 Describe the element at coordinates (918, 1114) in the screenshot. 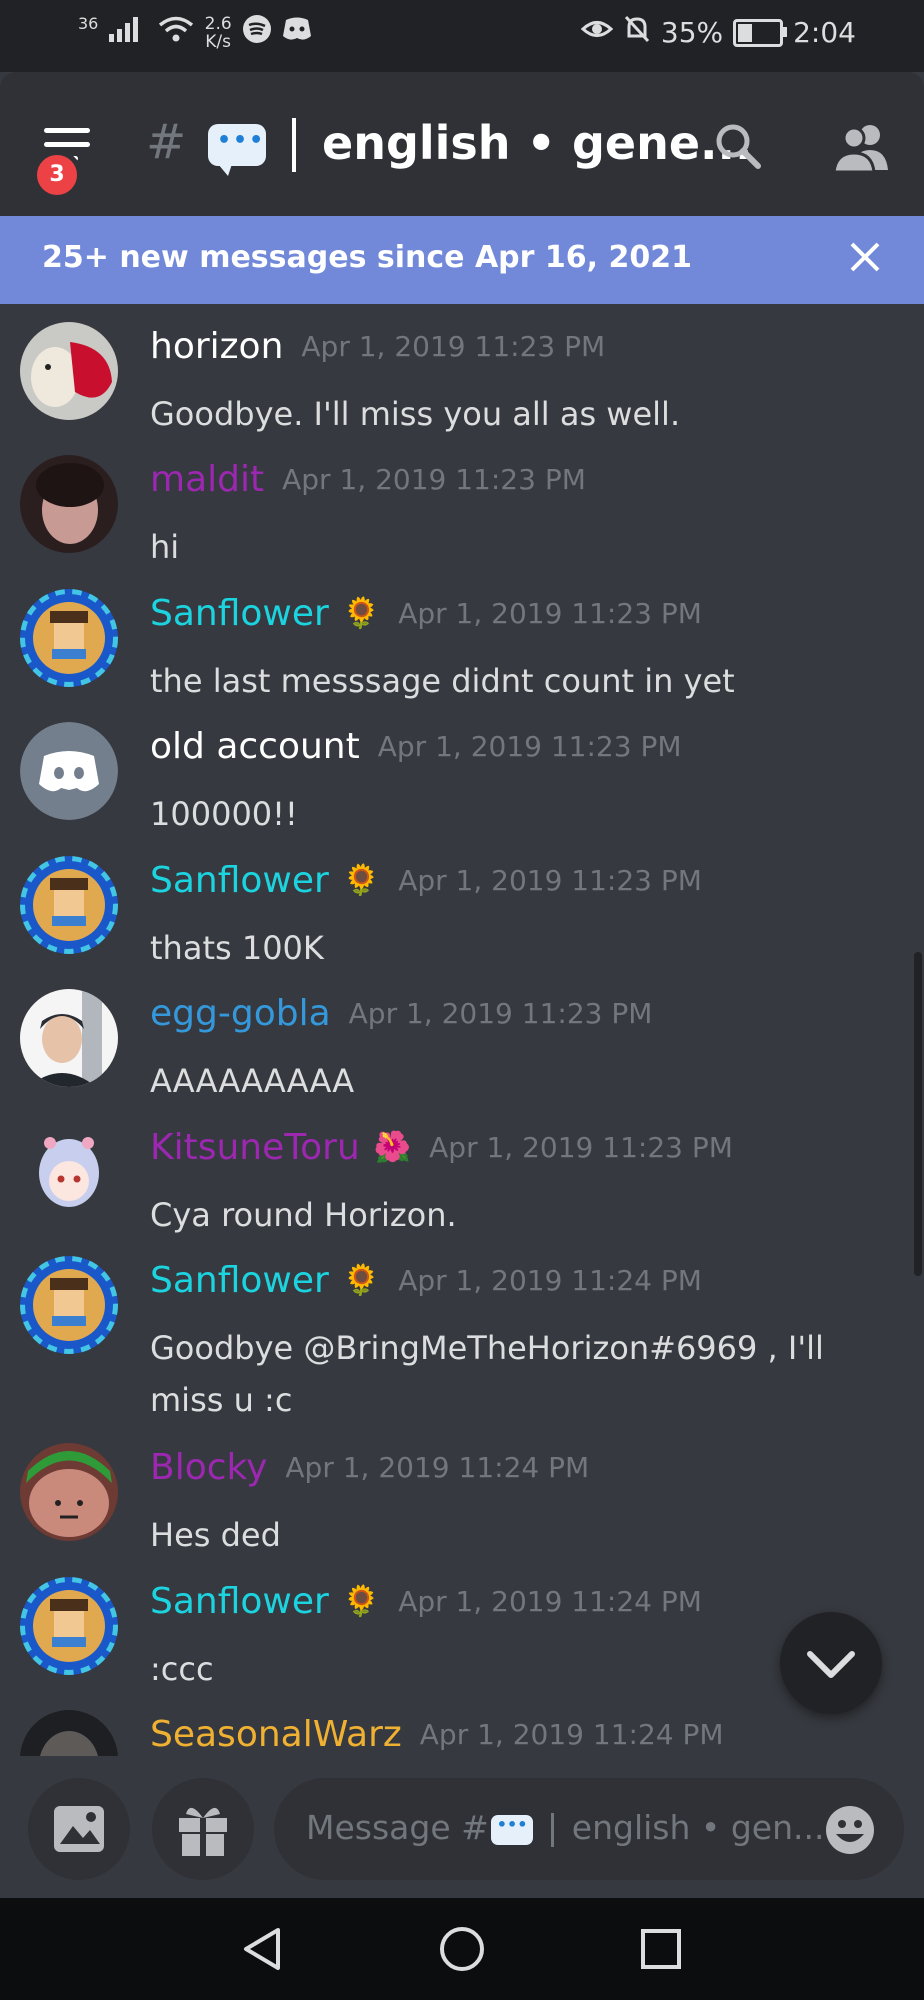

I see `scrollbar` at that location.